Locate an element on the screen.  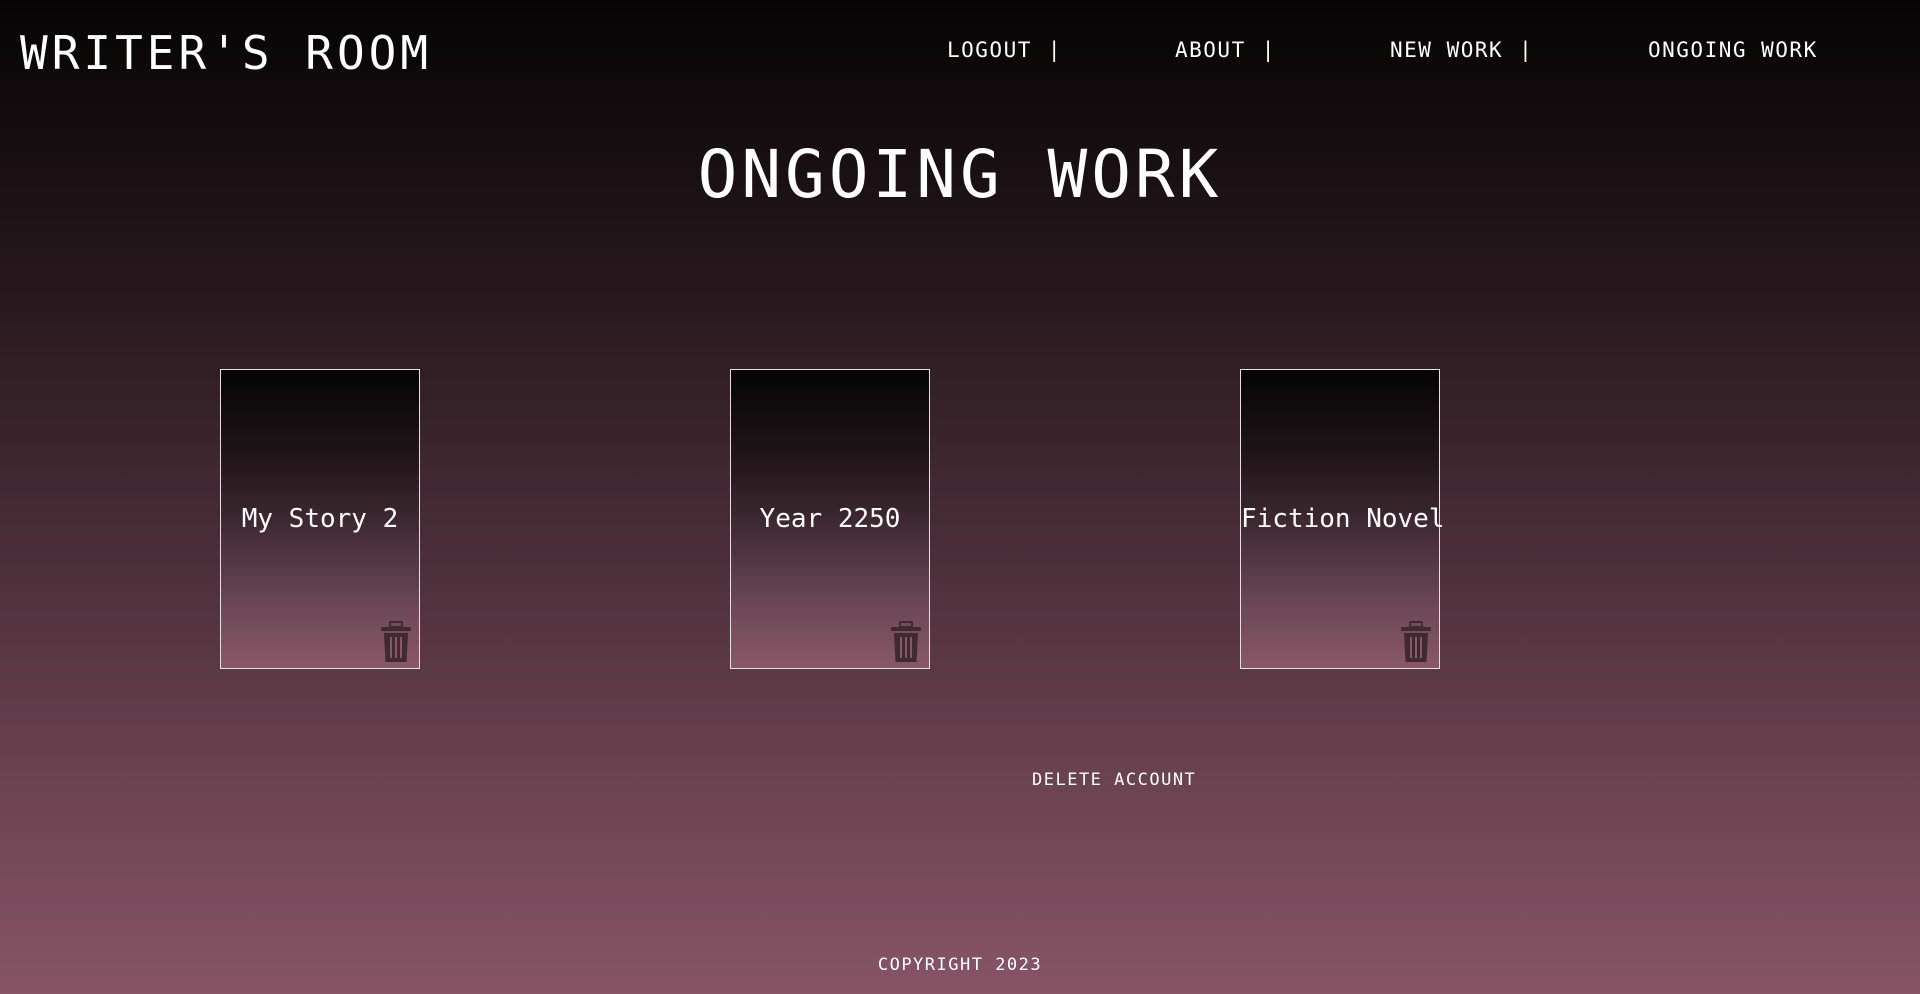
nav-link-ongoing-work: ONGOING WORK is located at coordinates (1733, 50).